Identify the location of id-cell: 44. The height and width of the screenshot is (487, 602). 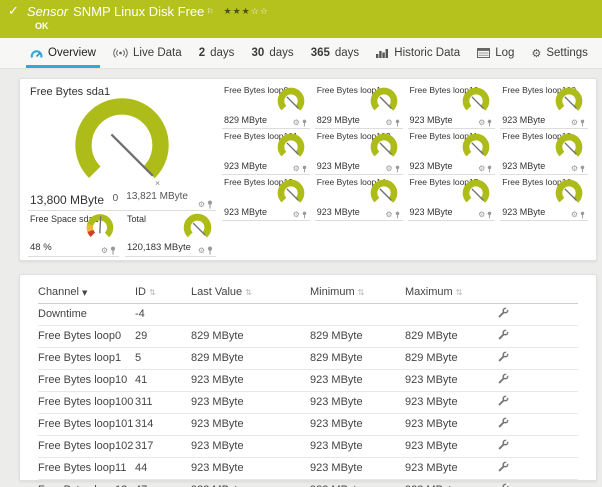
(163, 468).